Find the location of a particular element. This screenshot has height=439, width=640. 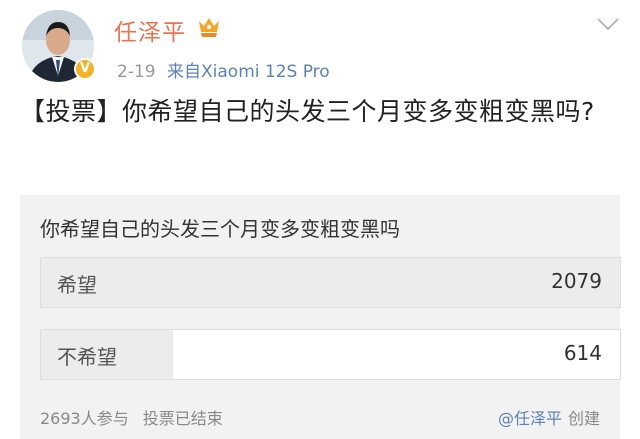

crown-badge-icon is located at coordinates (209, 27).